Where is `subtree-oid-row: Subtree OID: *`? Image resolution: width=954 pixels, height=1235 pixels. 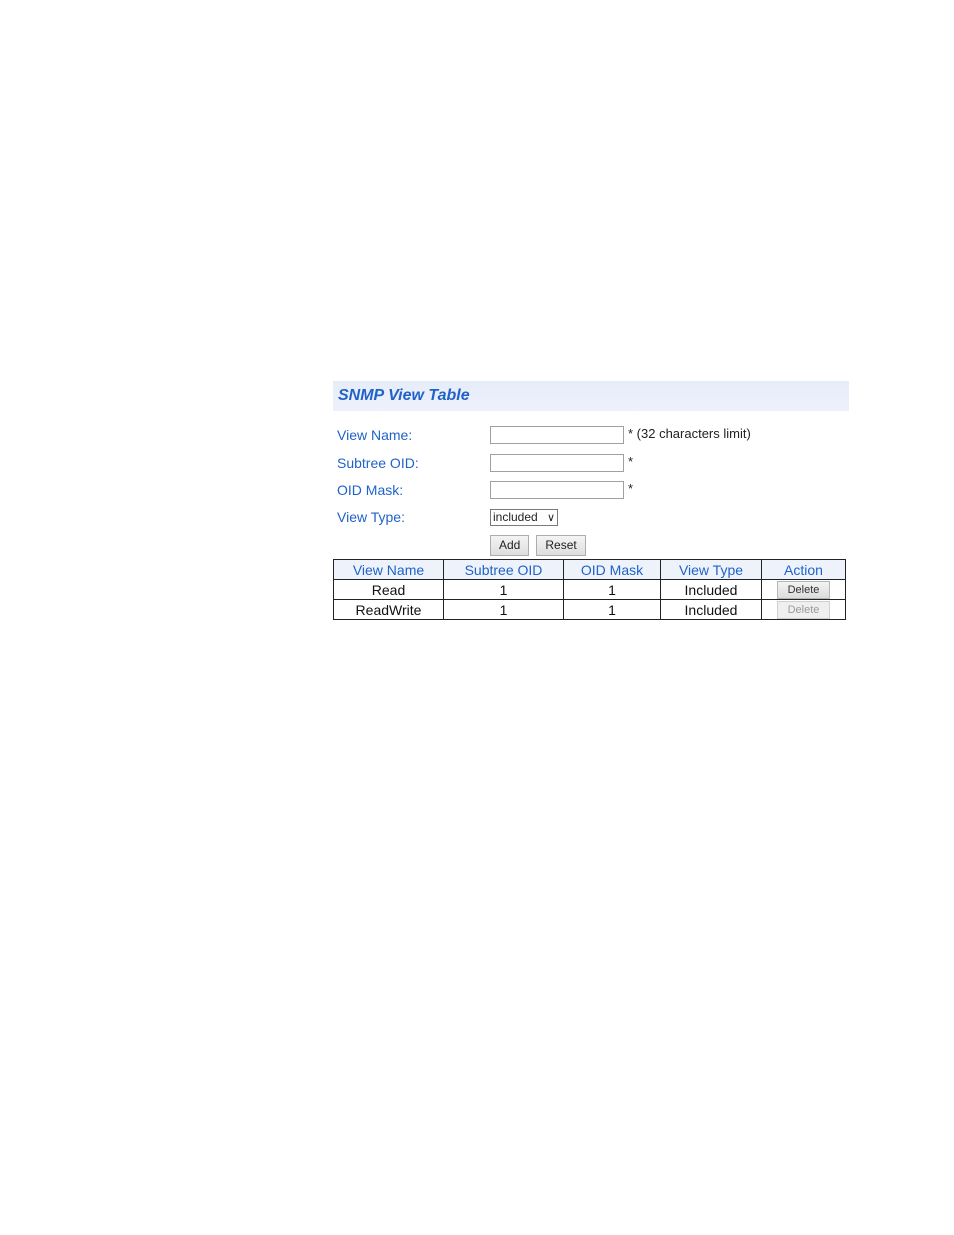
subtree-oid-row: Subtree OID: * is located at coordinates (592, 463).